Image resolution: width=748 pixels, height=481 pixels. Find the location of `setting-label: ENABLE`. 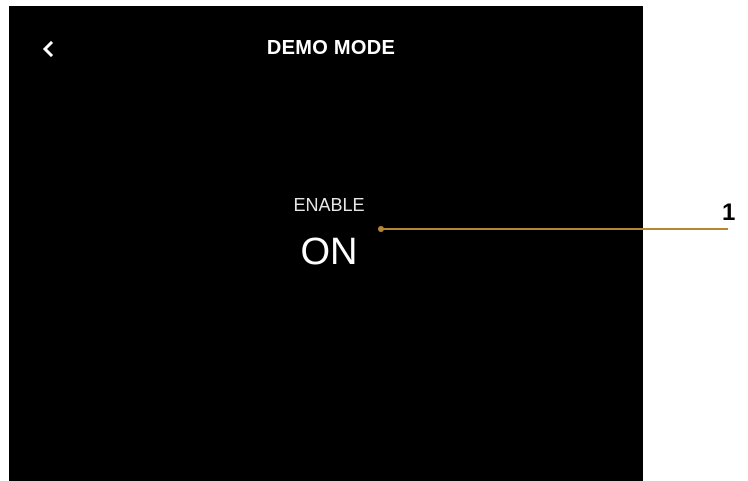

setting-label: ENABLE is located at coordinates (329, 205).